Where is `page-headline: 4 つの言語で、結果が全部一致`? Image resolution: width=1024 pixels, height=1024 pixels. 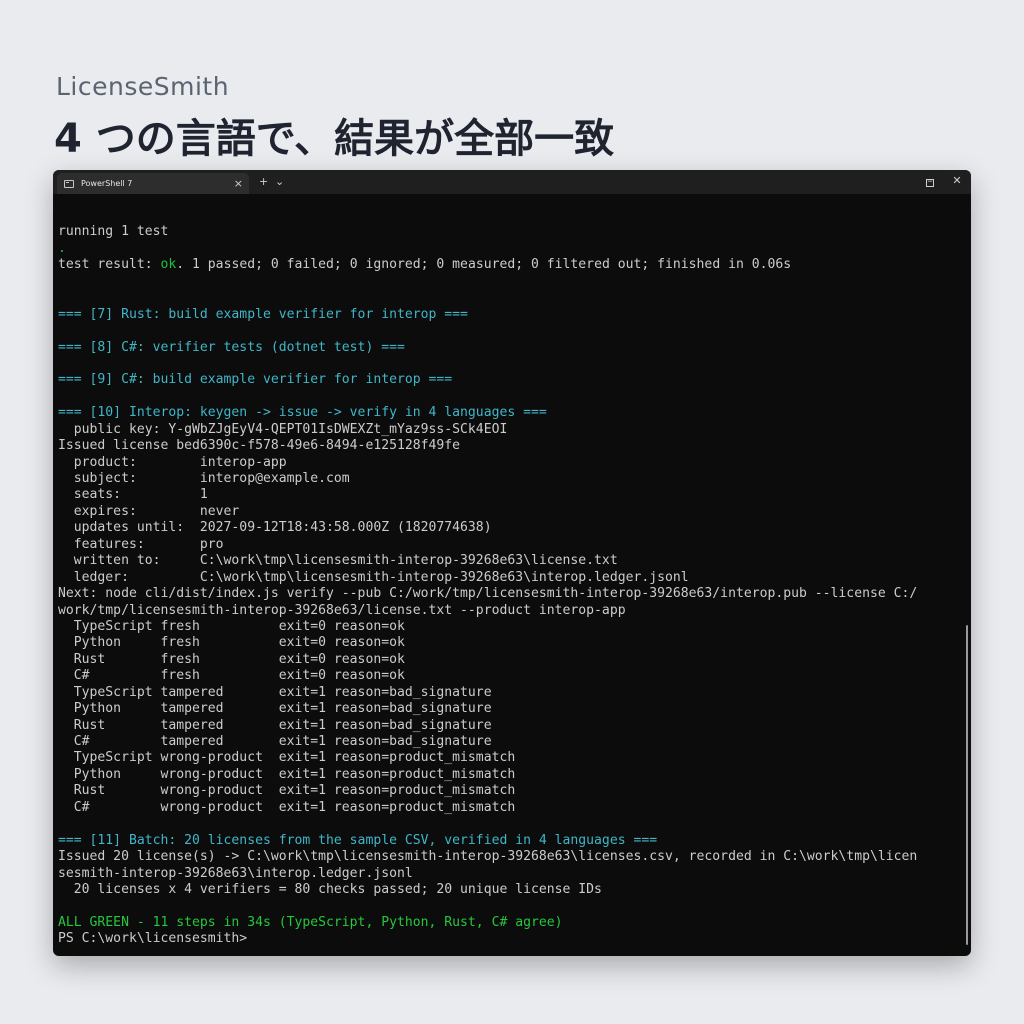
page-headline: 4 つの言語で、結果が全部一致 is located at coordinates (334, 139).